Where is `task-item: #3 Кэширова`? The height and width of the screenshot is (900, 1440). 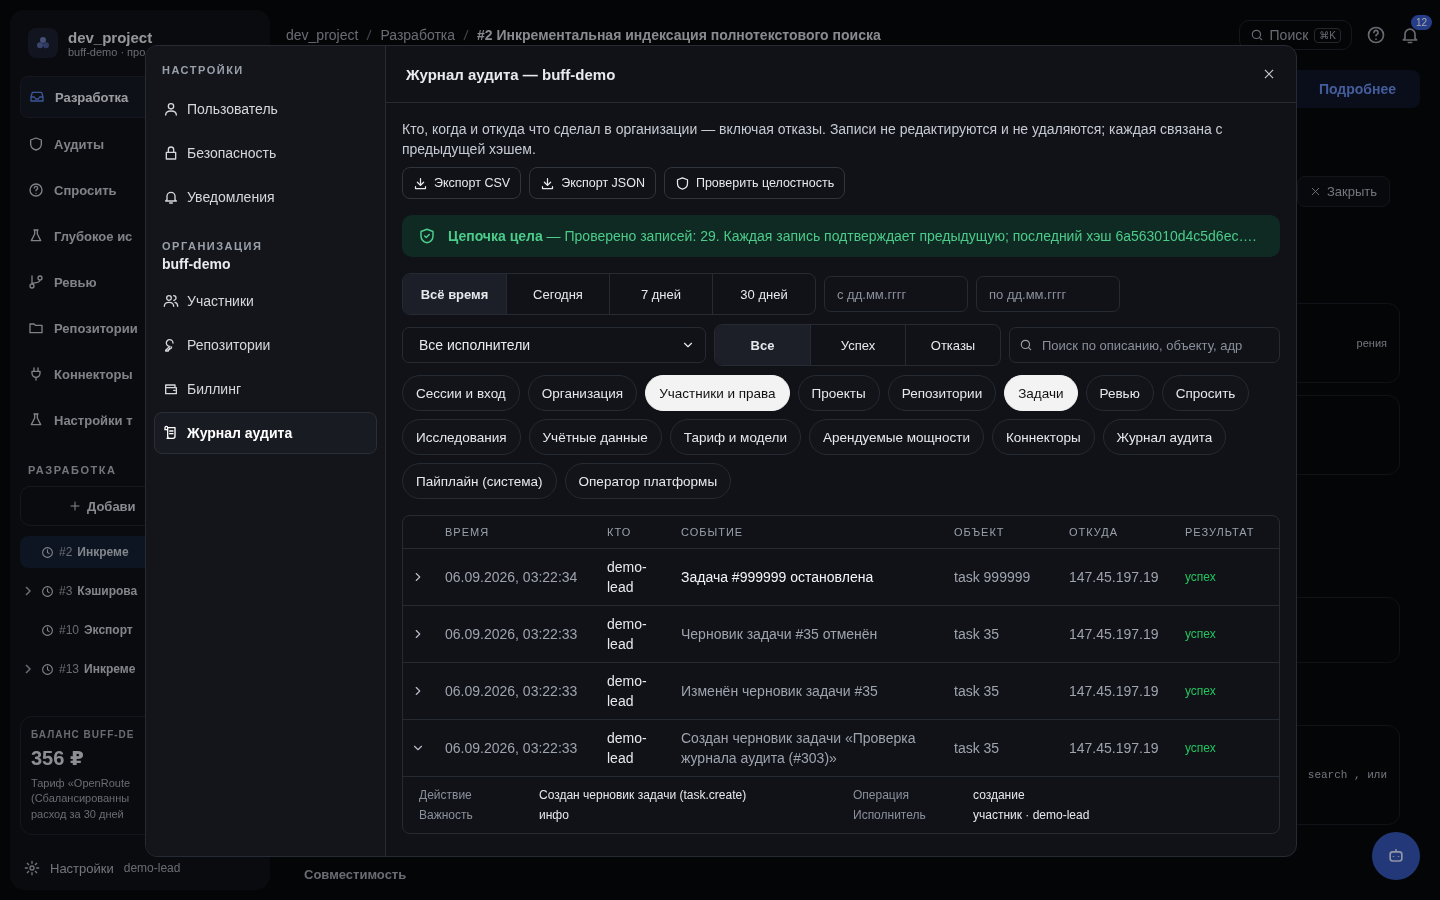
task-item: #3 Кэширова is located at coordinates (140, 591).